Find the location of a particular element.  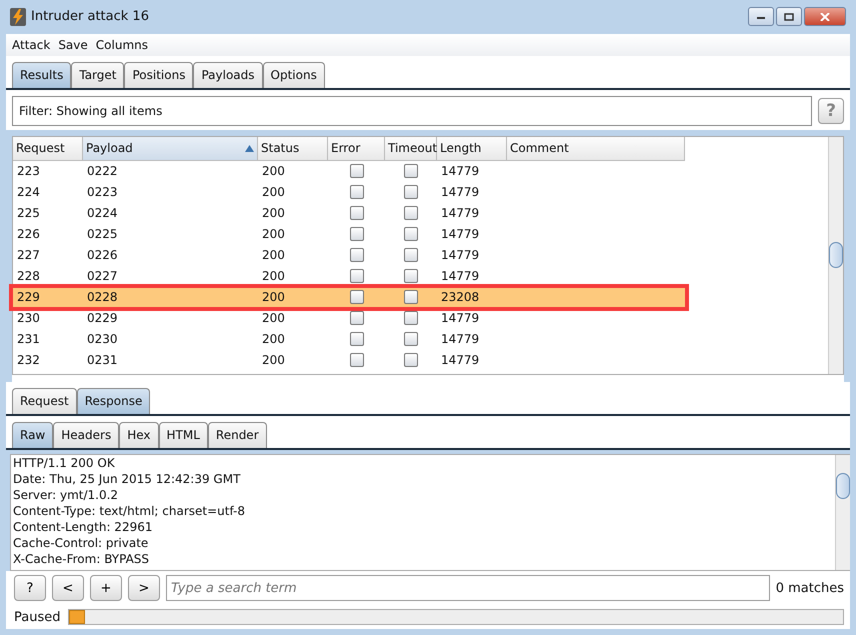

column-header: Status is located at coordinates (293, 148).